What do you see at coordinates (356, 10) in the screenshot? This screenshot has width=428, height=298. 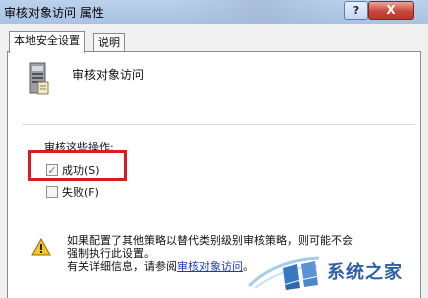 I see `help-button: ?` at bounding box center [356, 10].